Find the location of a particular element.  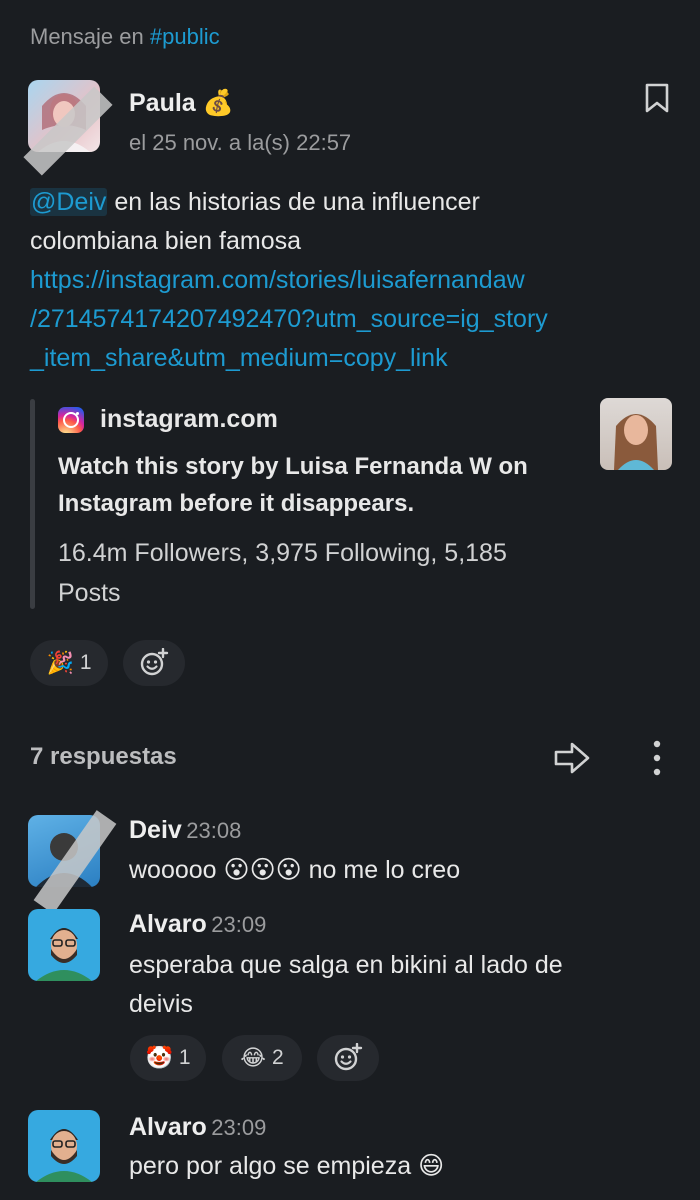

reaction-pill: 😂 2 is located at coordinates (262, 1058).